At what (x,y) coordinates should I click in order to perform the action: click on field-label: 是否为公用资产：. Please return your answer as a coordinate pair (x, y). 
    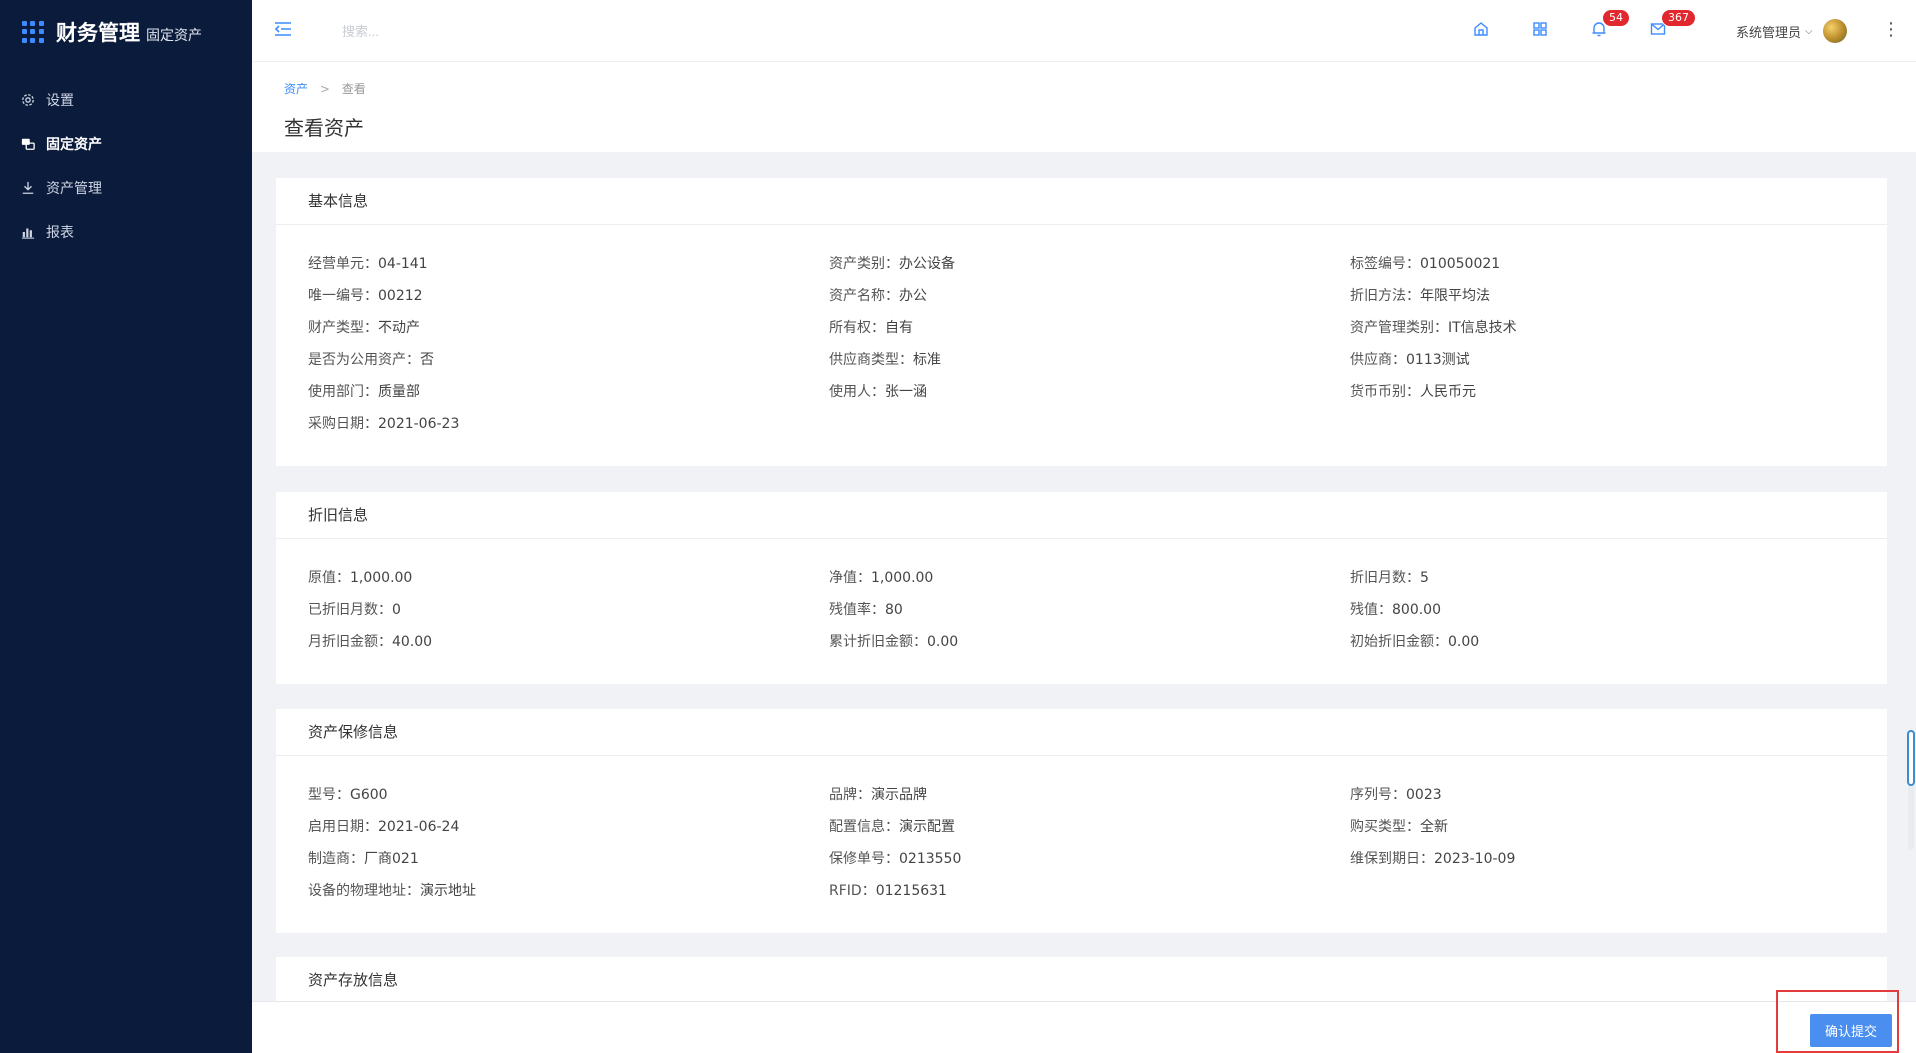
    Looking at the image, I should click on (364, 360).